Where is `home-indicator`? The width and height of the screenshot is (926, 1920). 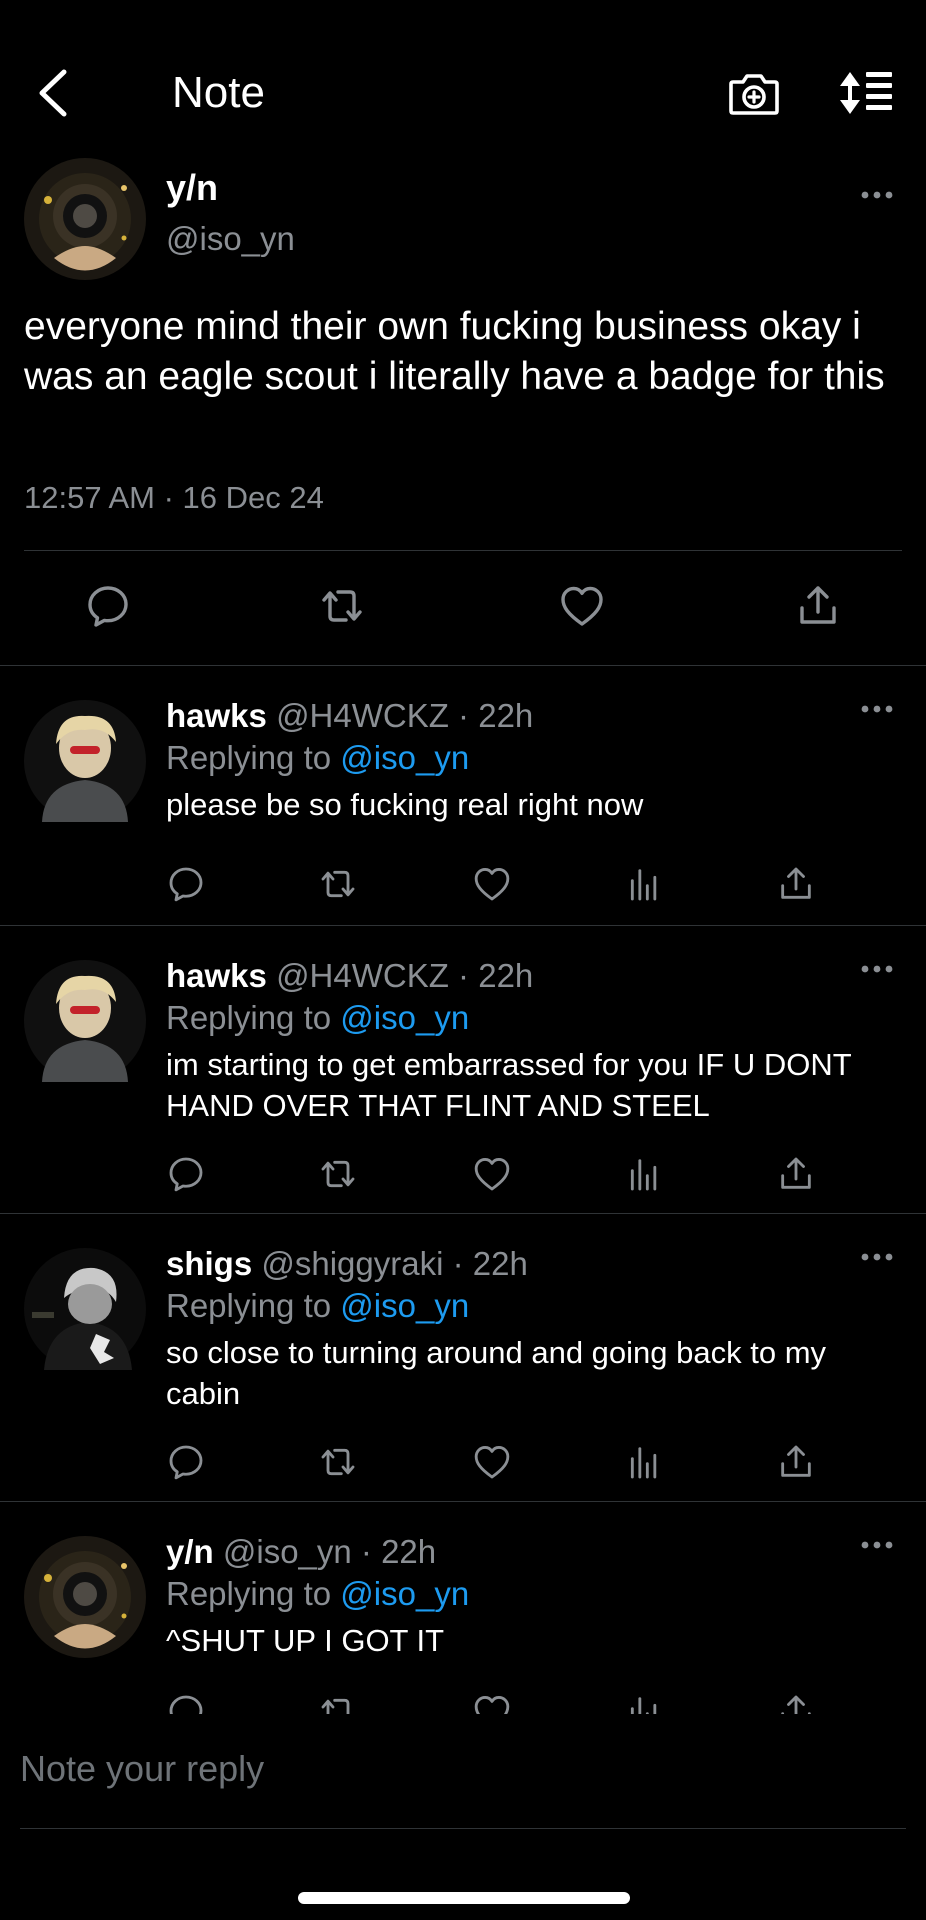
home-indicator is located at coordinates (464, 1898).